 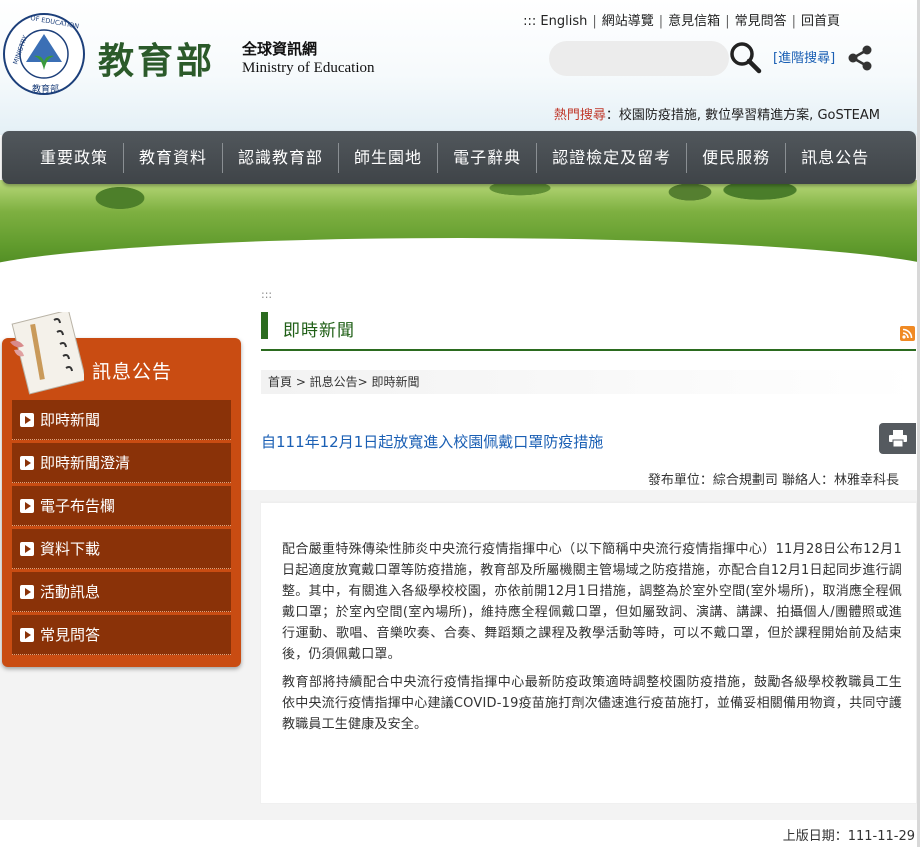 What do you see at coordinates (70, 420) in the screenshot?
I see `sidebar-item-label: 即時新聞` at bounding box center [70, 420].